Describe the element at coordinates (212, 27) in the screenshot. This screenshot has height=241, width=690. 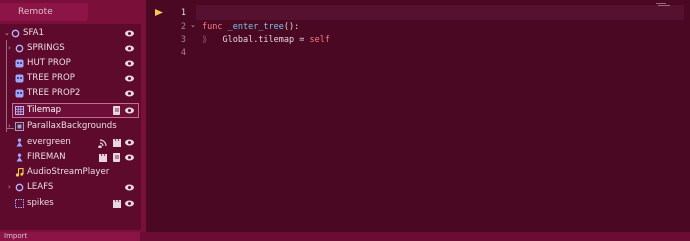
I see `keyword: func` at that location.